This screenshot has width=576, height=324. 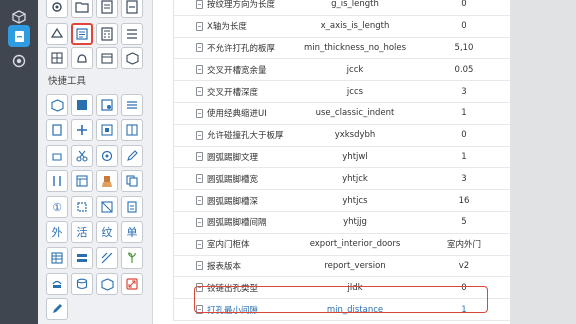 What do you see at coordinates (342, 70) in the screenshot?
I see `table-row: 交叉开槽宽余量 jcck 0.05` at bounding box center [342, 70].